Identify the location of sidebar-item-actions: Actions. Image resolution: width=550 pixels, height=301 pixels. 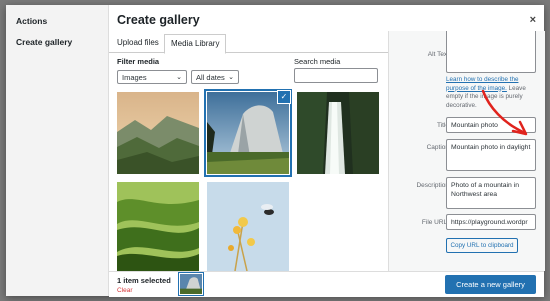
(32, 21).